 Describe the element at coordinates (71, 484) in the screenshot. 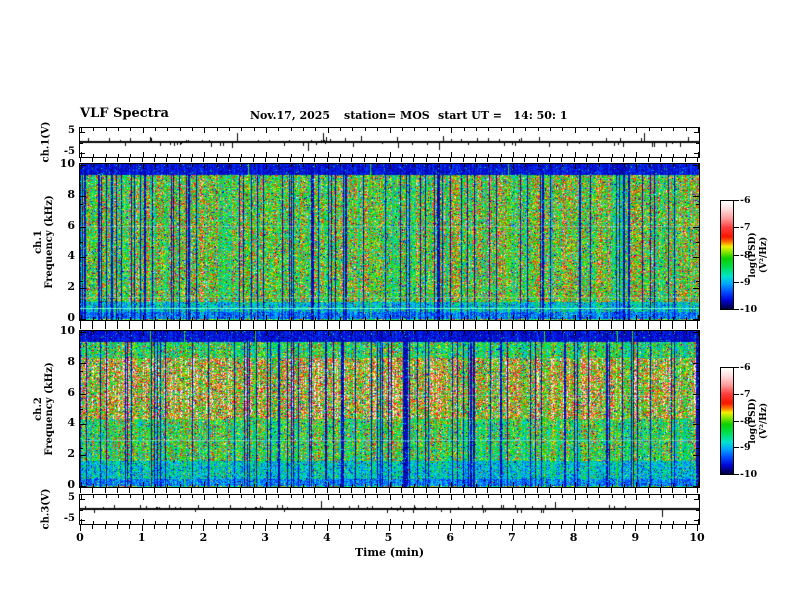

I see `freq-tick-label: 0` at that location.